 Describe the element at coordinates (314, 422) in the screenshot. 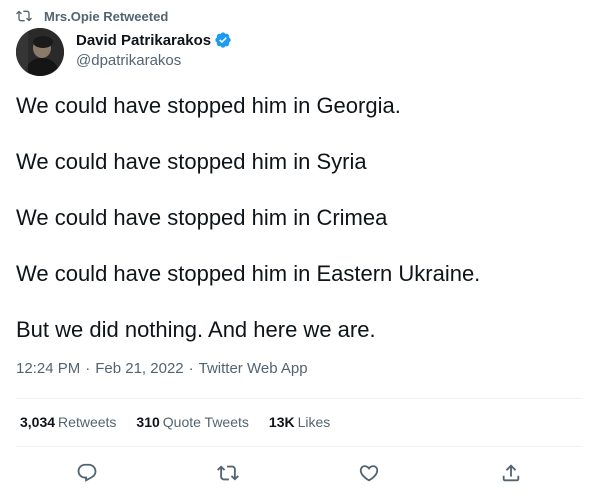

I see `likes-label: Likes` at that location.